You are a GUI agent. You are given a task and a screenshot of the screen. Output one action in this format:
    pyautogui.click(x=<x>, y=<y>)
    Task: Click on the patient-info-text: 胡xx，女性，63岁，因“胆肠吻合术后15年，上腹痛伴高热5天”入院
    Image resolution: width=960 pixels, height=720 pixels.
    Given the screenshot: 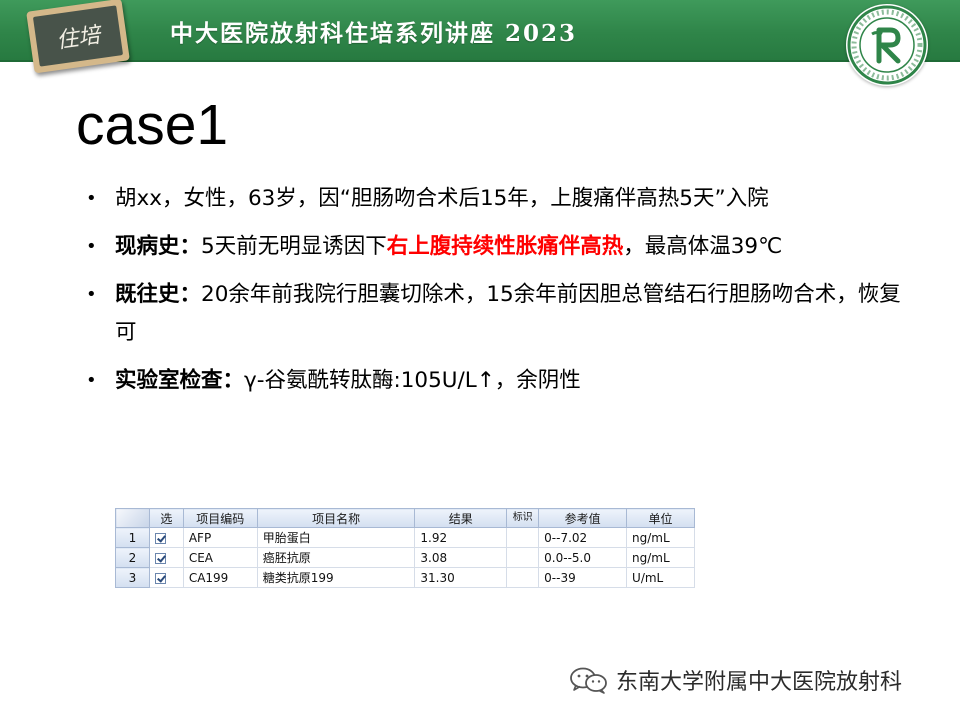 What is the action you would take?
    pyautogui.click(x=442, y=198)
    